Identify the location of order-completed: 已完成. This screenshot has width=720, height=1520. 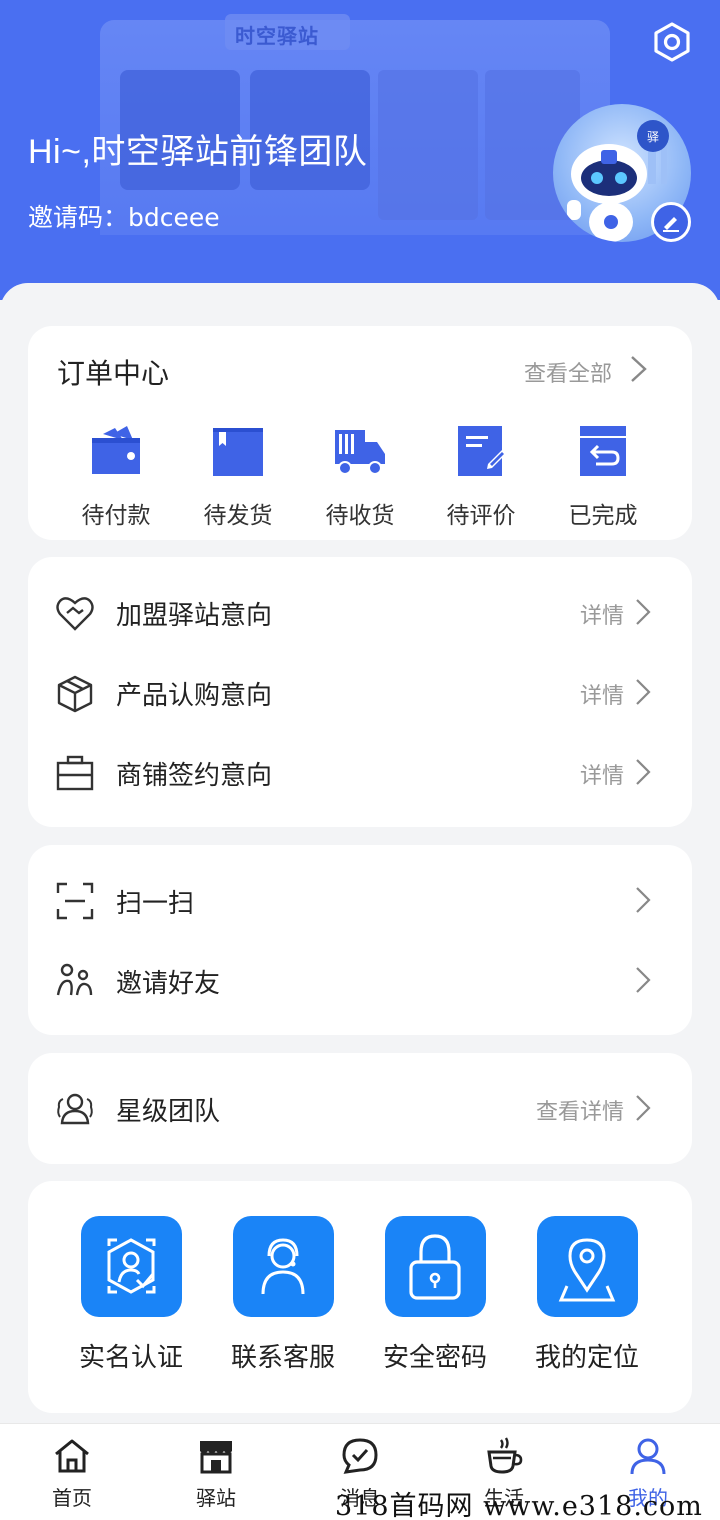
(603, 477).